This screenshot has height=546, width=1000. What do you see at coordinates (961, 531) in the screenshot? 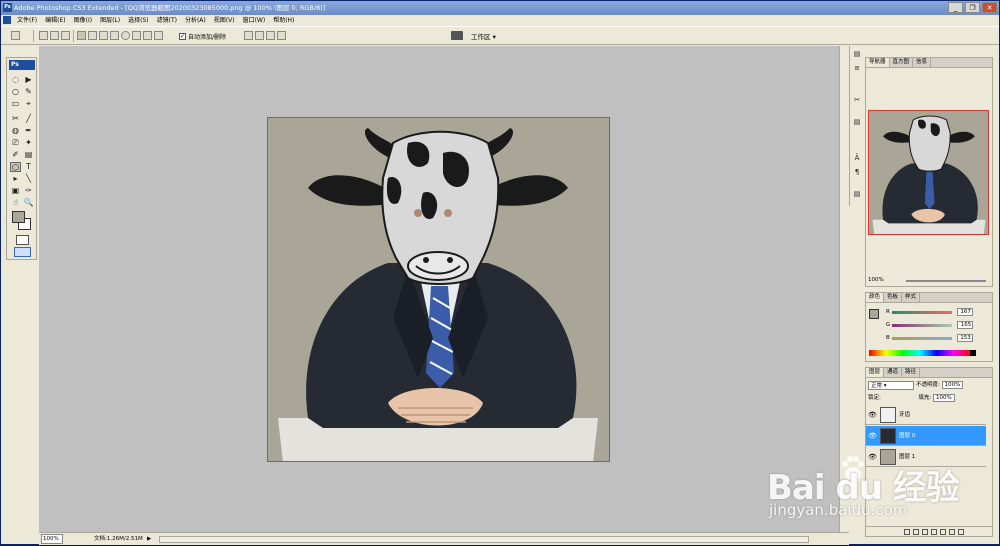
I see `delete-layer-icon` at bounding box center [961, 531].